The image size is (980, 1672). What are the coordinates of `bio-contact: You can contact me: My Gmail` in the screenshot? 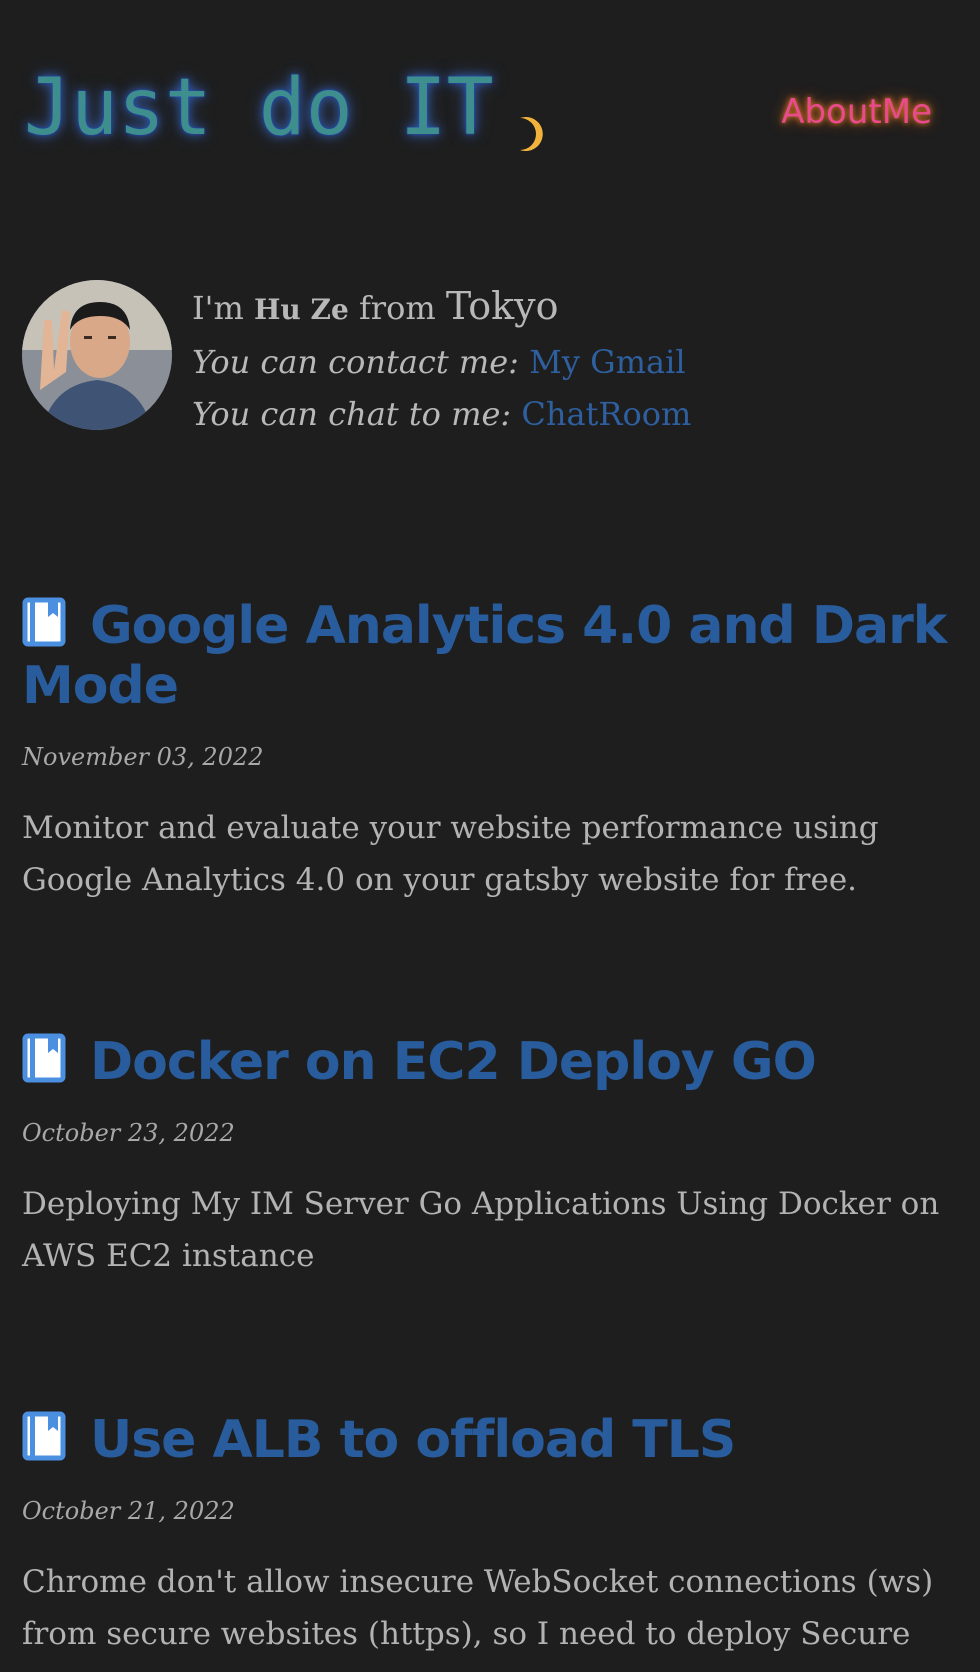 It's located at (441, 362).